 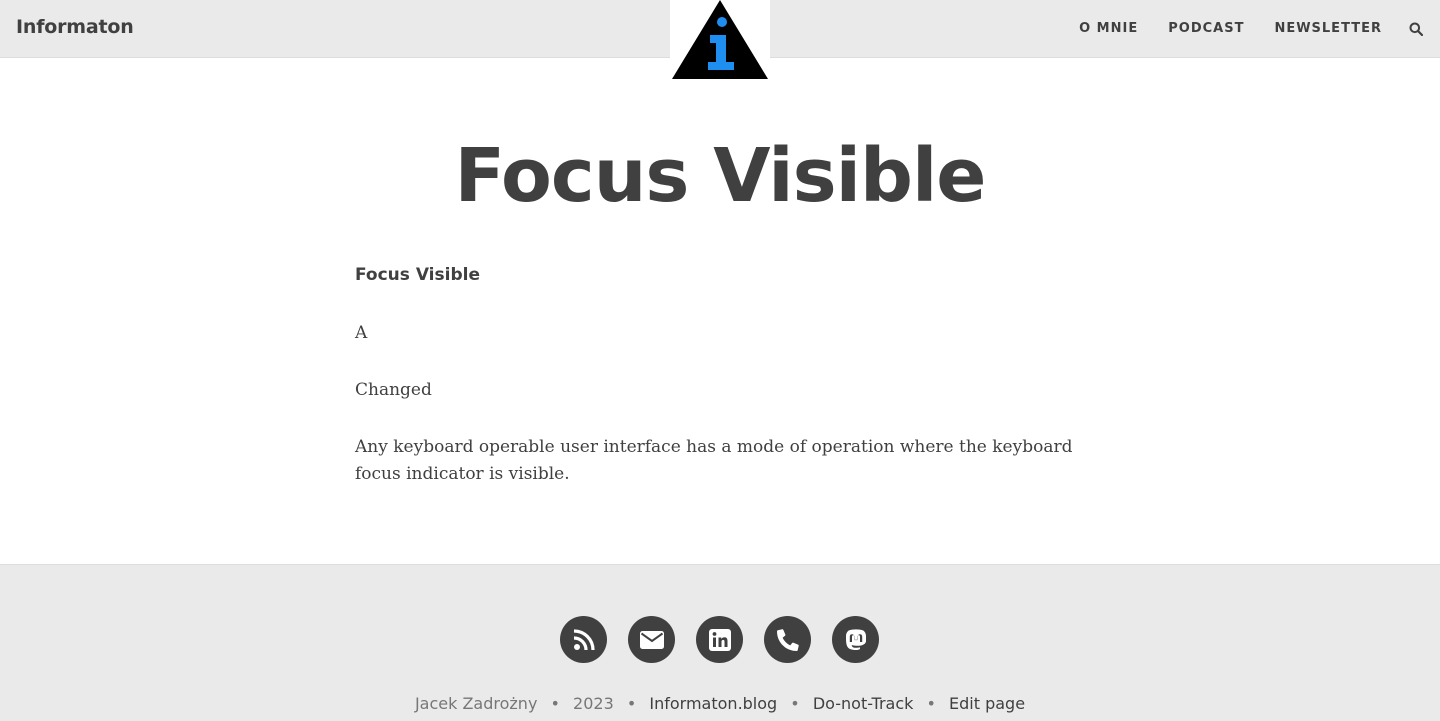 I want to click on post-paragraph: A, so click(x=361, y=333).